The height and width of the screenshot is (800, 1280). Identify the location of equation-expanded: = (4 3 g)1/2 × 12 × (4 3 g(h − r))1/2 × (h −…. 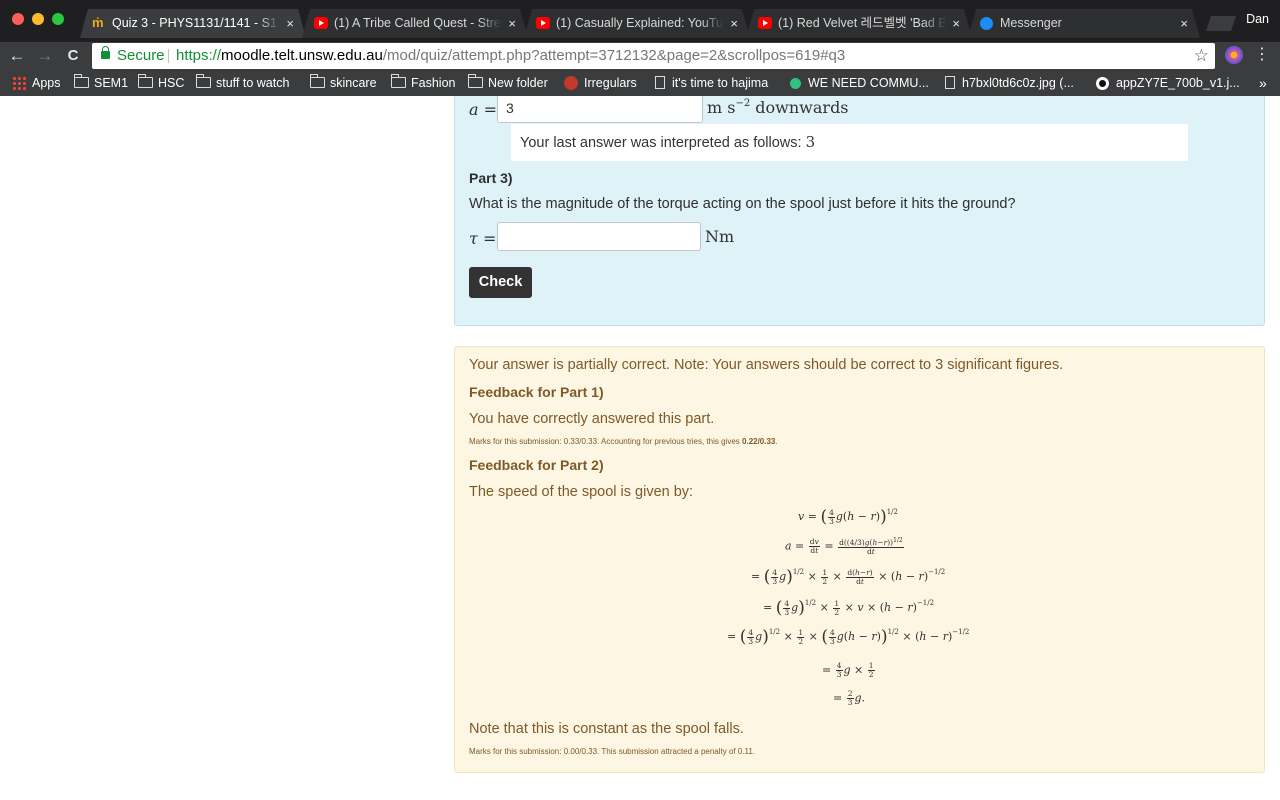
(848, 637).